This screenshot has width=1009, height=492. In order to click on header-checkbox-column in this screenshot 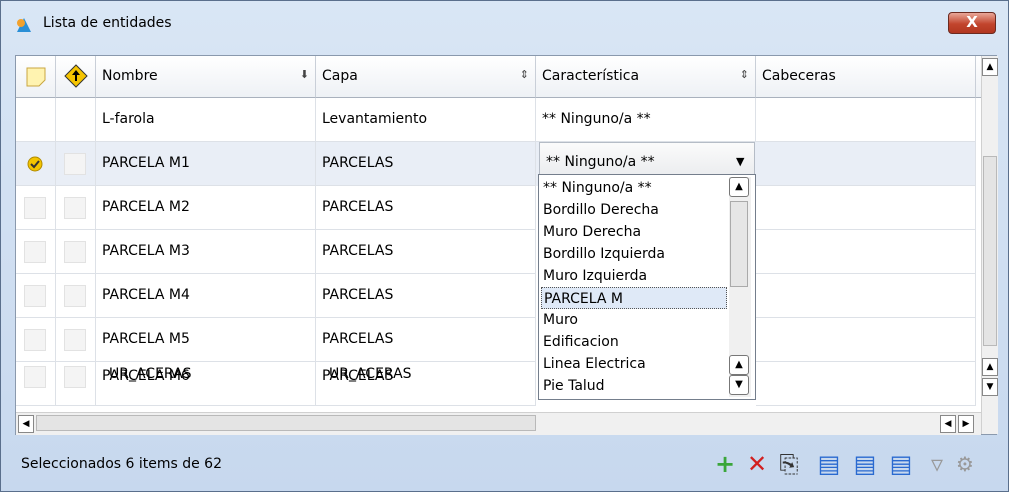, I will do `click(36, 77)`.